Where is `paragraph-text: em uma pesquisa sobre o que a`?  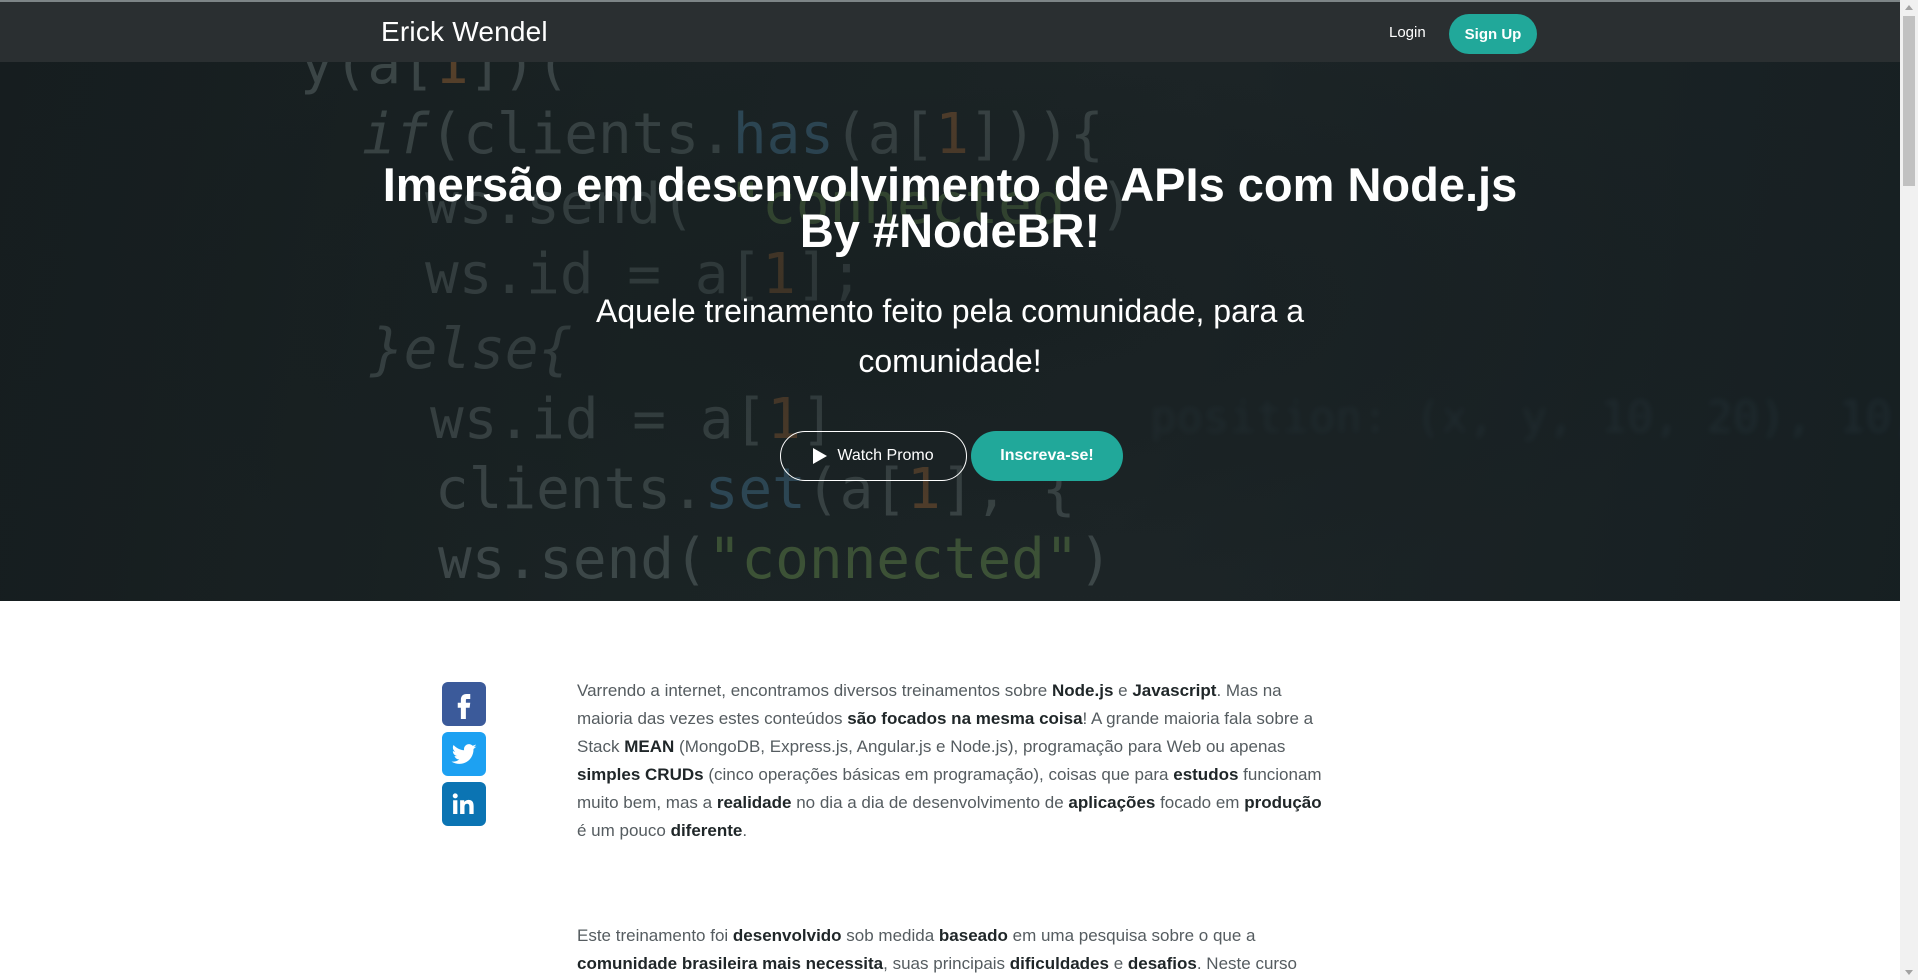
paragraph-text: em uma pesquisa sobre o que a is located at coordinates (1131, 935).